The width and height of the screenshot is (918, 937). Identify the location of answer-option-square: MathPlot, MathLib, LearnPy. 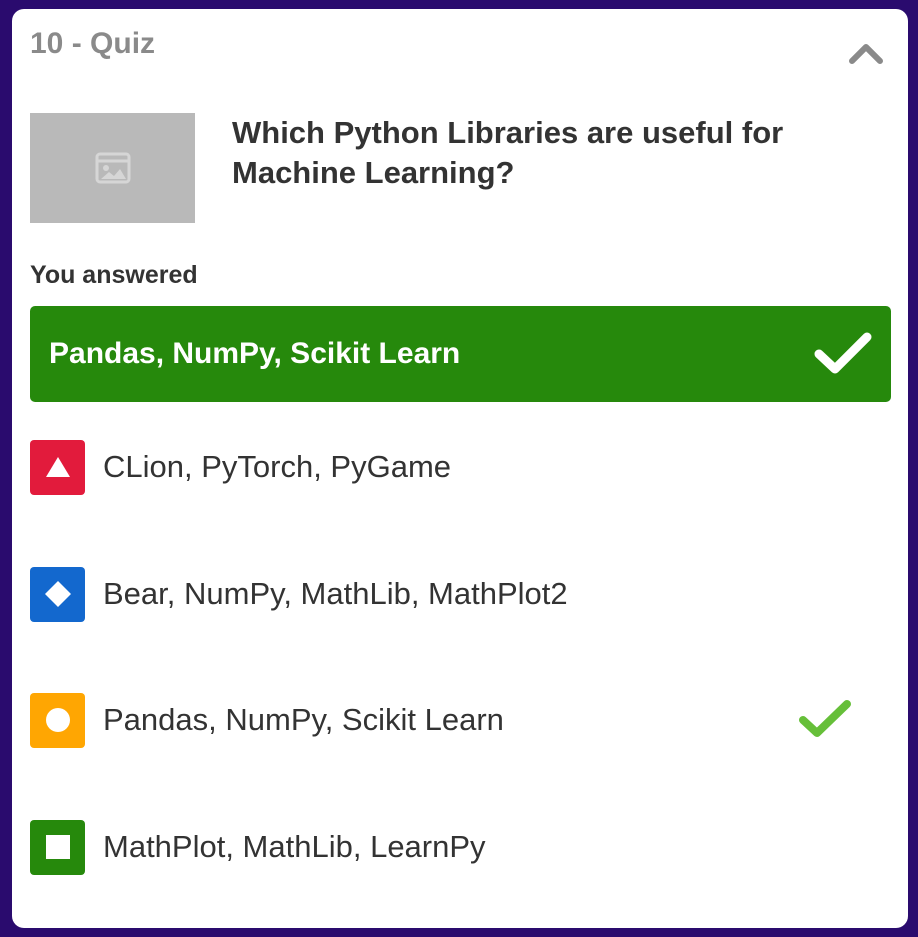
(460, 847).